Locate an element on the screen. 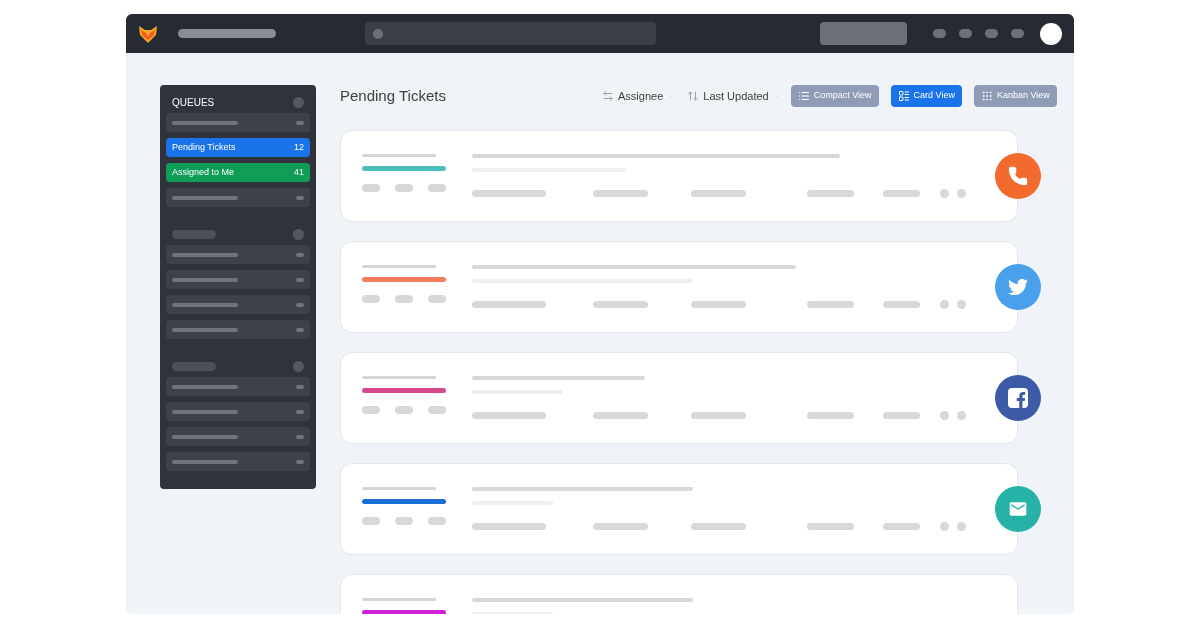  queue-item: Pending Tickets 12 is located at coordinates (238, 147).